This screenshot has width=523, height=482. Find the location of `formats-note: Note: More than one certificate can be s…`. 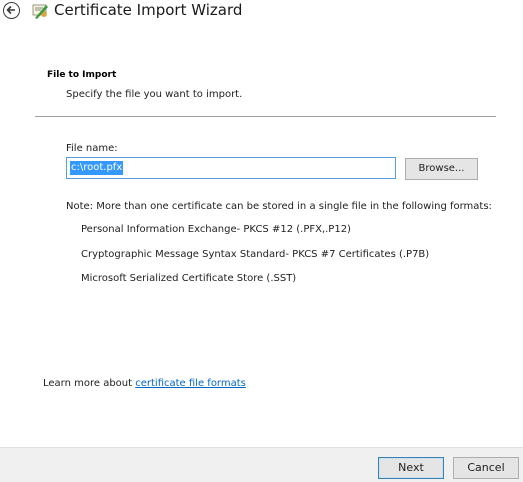

formats-note: Note: More than one certificate can be s… is located at coordinates (279, 206).